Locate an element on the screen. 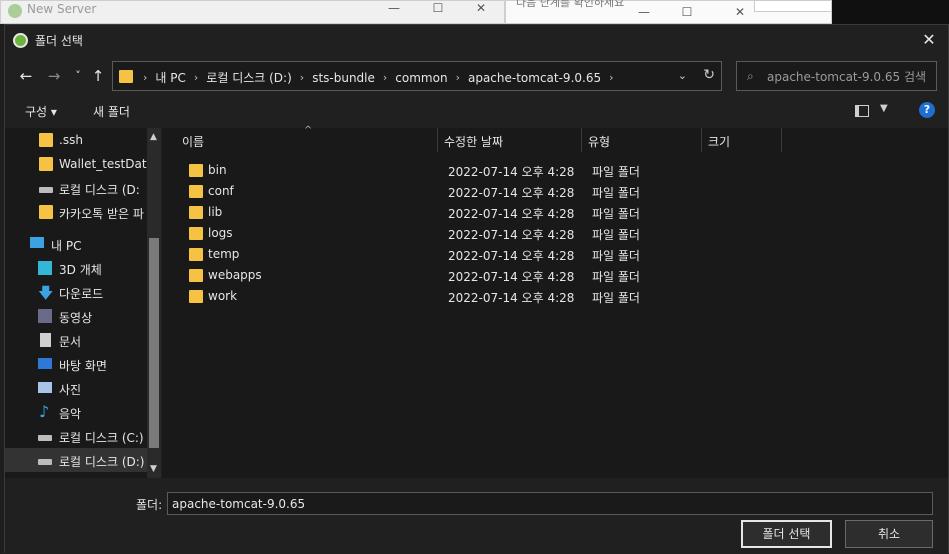  sidebar-item-music: ♪ 음악 is located at coordinates (76, 412).